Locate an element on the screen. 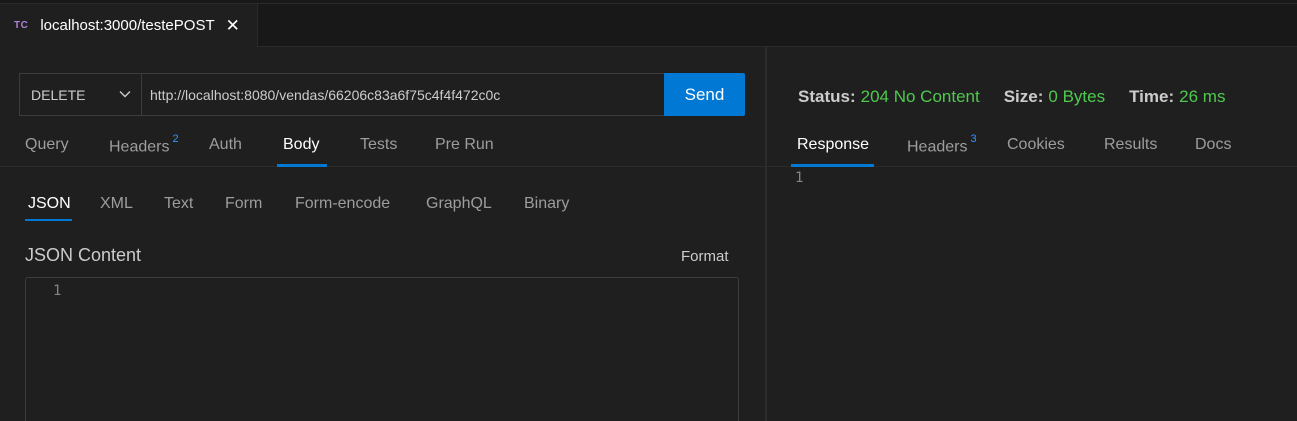 Image resolution: width=1297 pixels, height=421 pixels. tab-docs: Docs is located at coordinates (1213, 145).